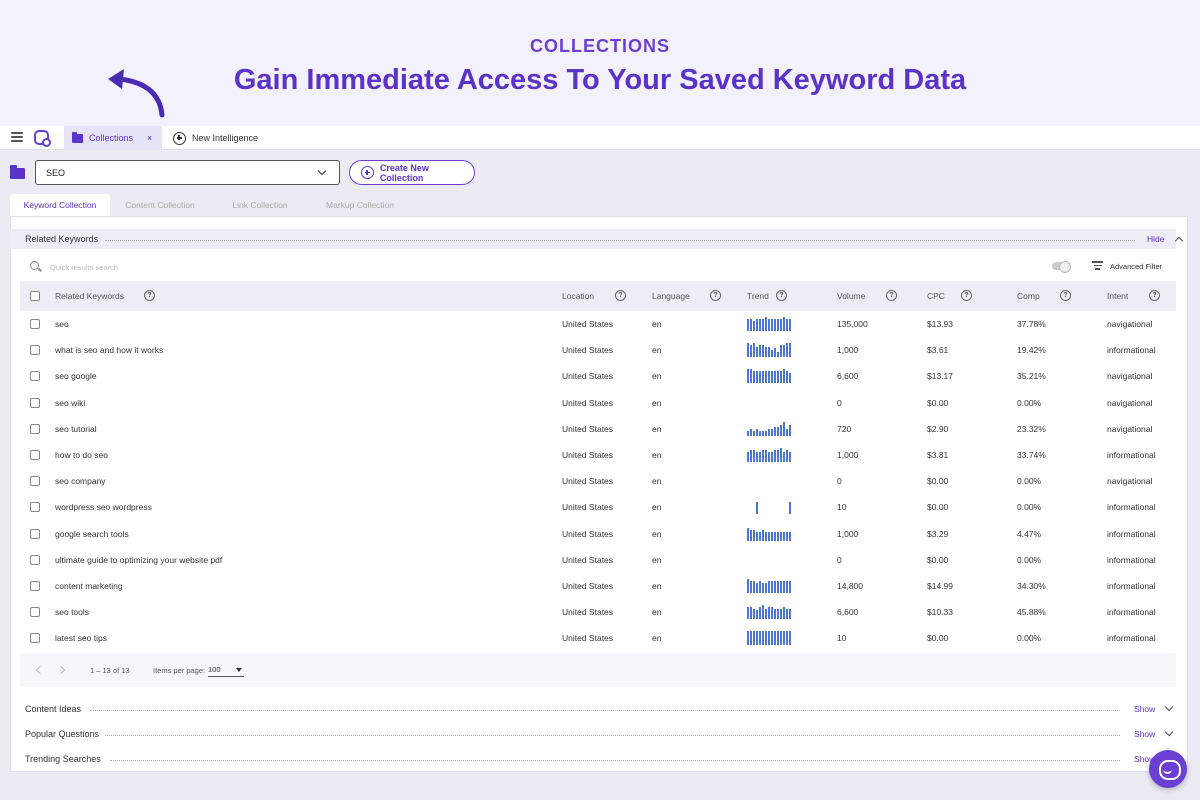  Describe the element at coordinates (600, 46) in the screenshot. I see `hero-eyebrow: COLLECTIONS` at that location.